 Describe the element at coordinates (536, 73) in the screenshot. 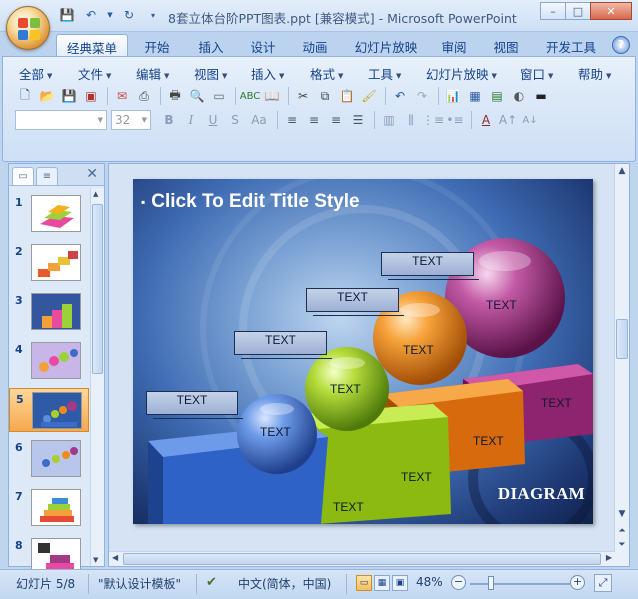

I see `menu-window: 窗口 ▼` at that location.